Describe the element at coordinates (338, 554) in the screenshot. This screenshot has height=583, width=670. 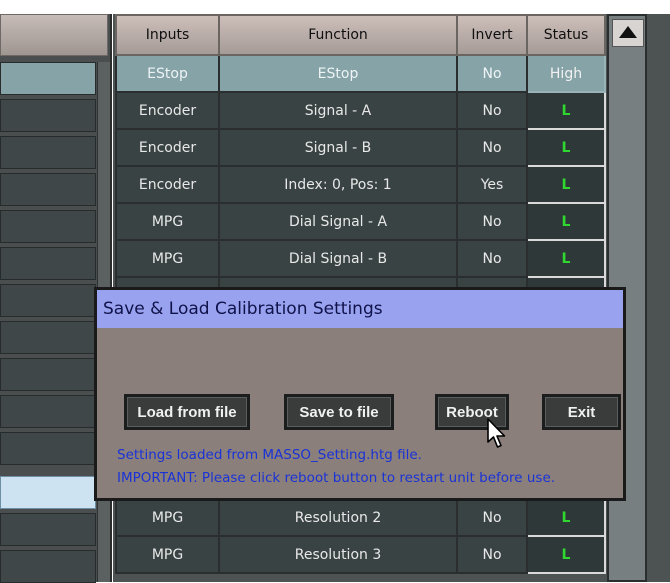
I see `function-cell: Resolution 3` at that location.